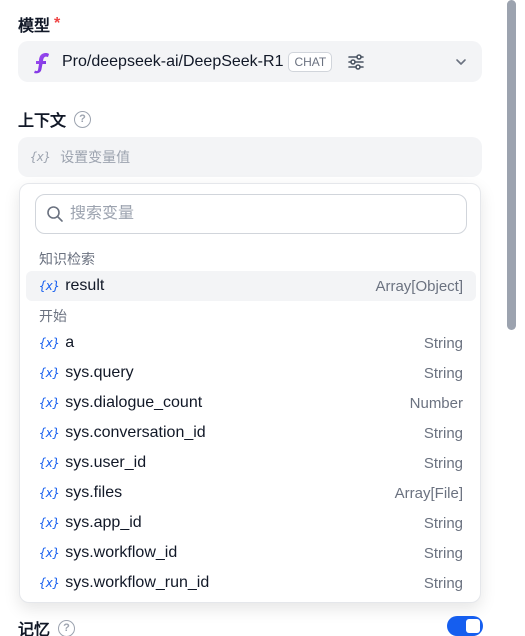  I want to click on variable-name: sys.user_id, so click(106, 462).